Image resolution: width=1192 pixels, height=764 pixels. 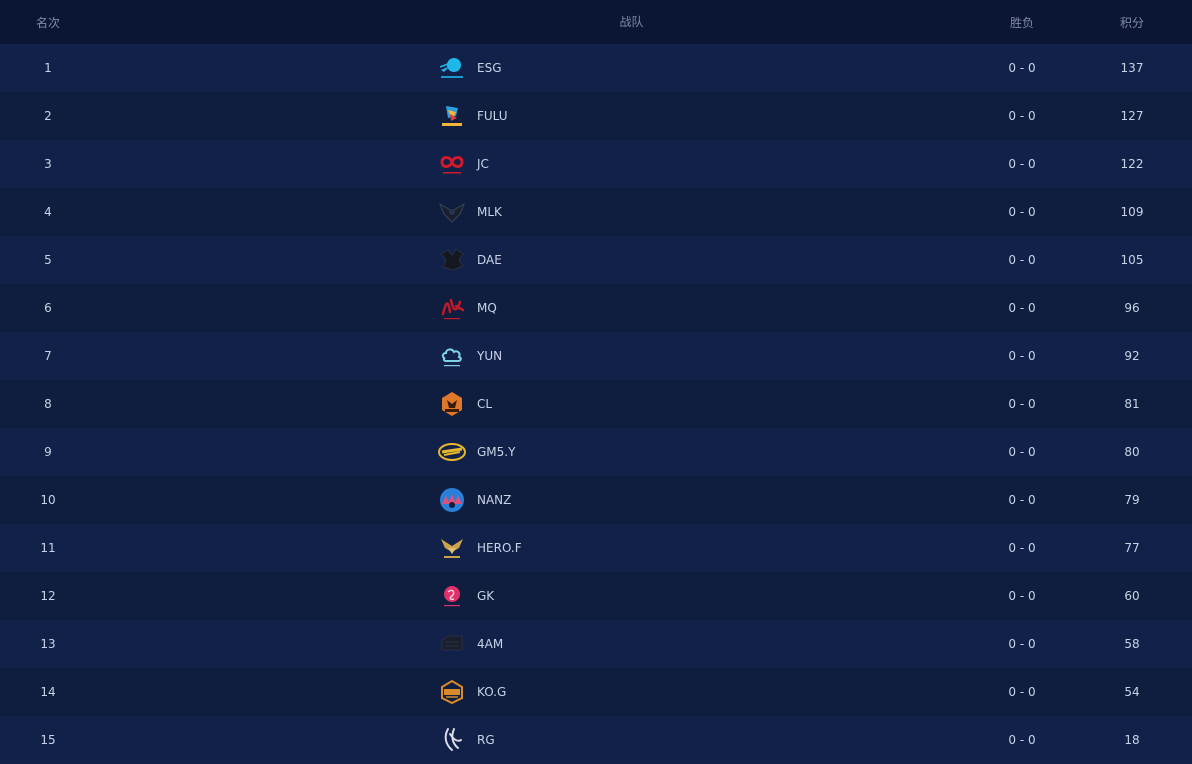 I want to click on rank-cell: 15, so click(x=48, y=740).